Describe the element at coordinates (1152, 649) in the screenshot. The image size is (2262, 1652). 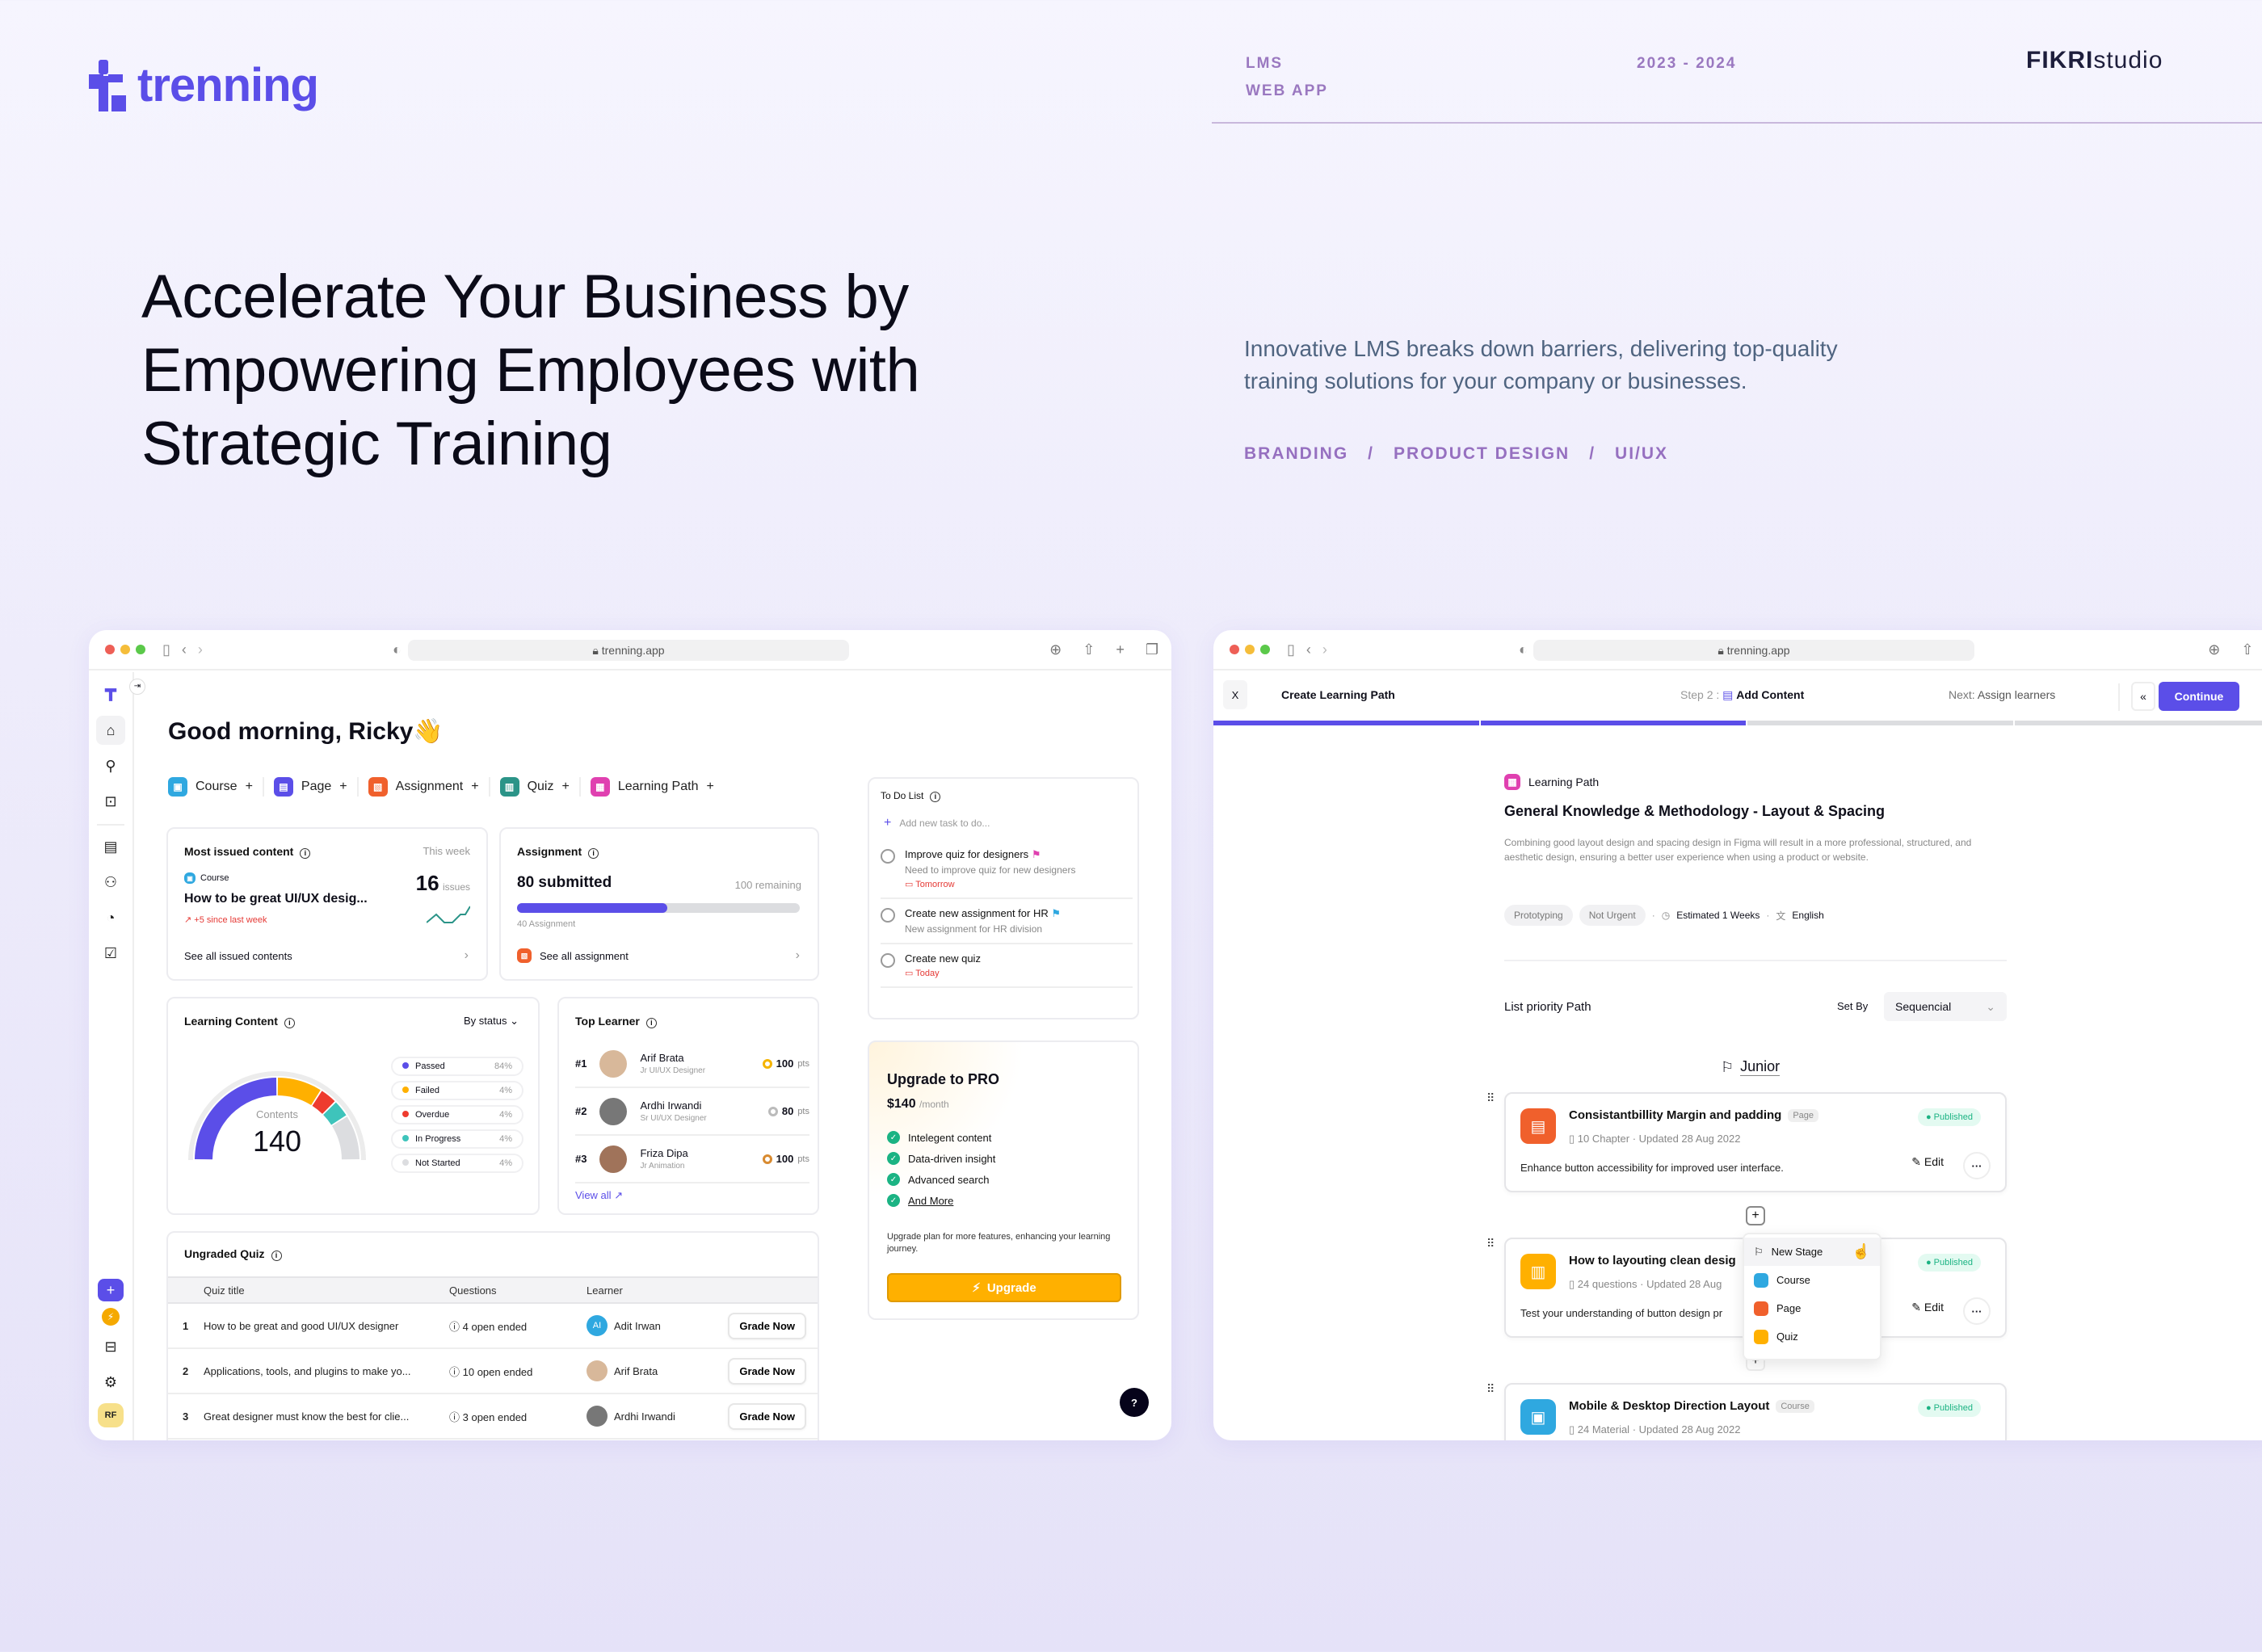
I see `tabs-icon: ❐` at that location.